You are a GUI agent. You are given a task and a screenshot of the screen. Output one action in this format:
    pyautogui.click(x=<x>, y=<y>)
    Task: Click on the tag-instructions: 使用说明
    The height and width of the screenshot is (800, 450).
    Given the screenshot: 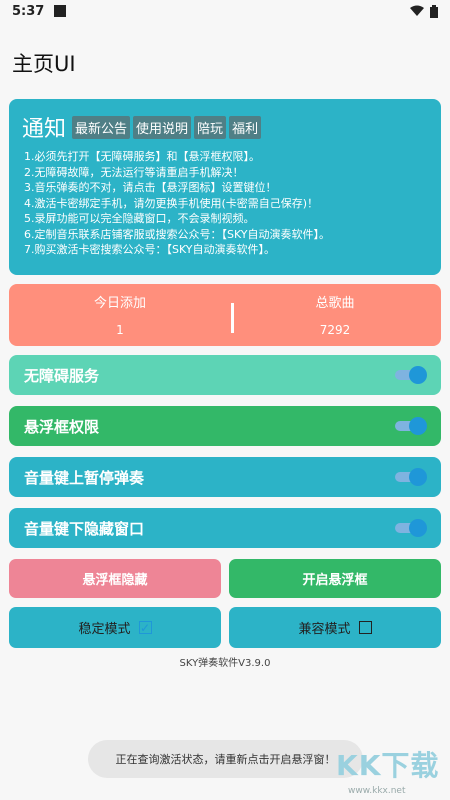 What is the action you would take?
    pyautogui.click(x=162, y=127)
    